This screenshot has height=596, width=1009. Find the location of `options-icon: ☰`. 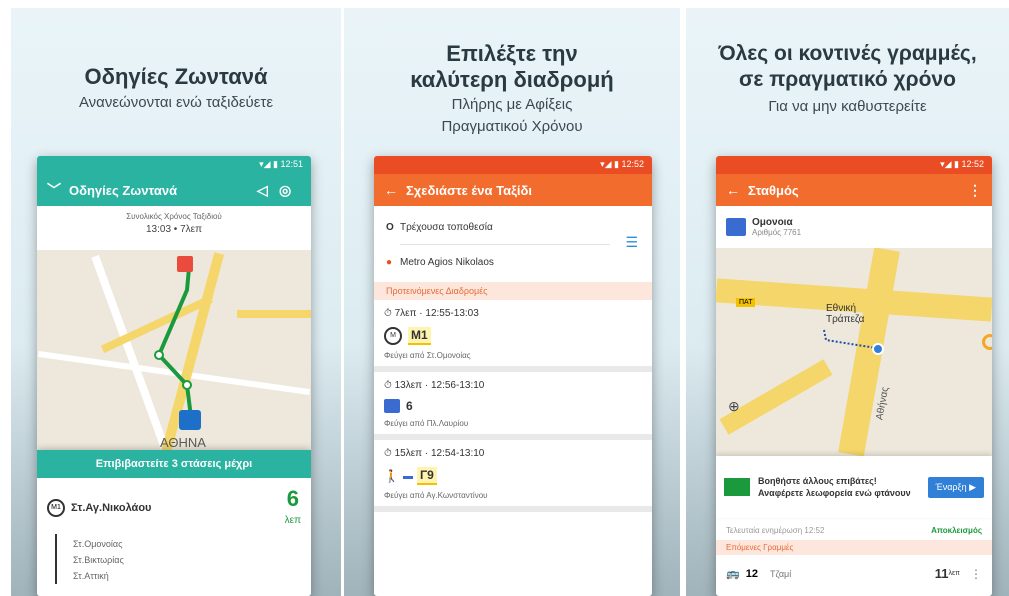

options-icon: ☰ is located at coordinates (631, 242).